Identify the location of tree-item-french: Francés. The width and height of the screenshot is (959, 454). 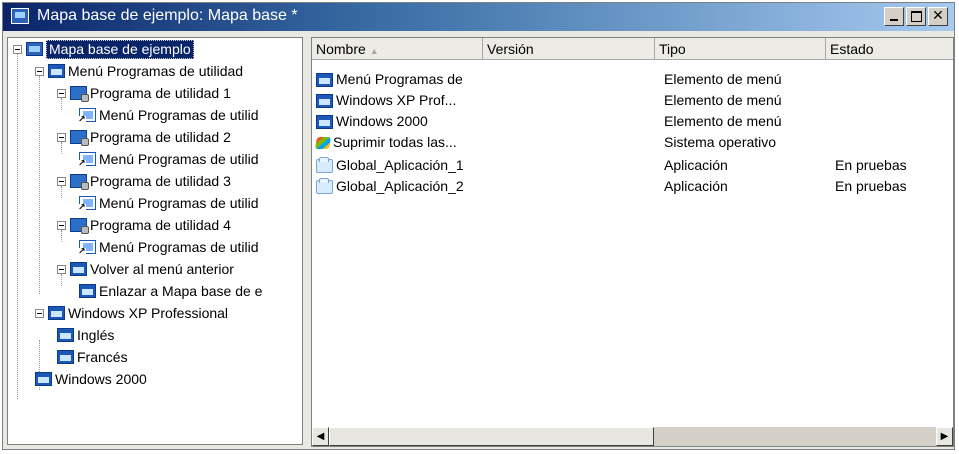
(92, 357).